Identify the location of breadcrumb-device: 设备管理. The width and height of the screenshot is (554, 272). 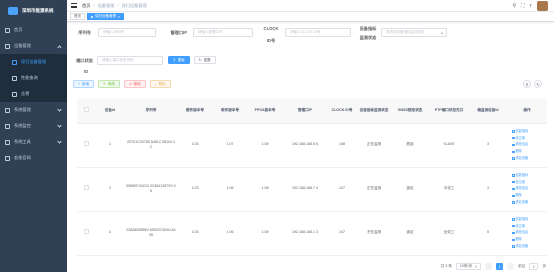
(106, 5).